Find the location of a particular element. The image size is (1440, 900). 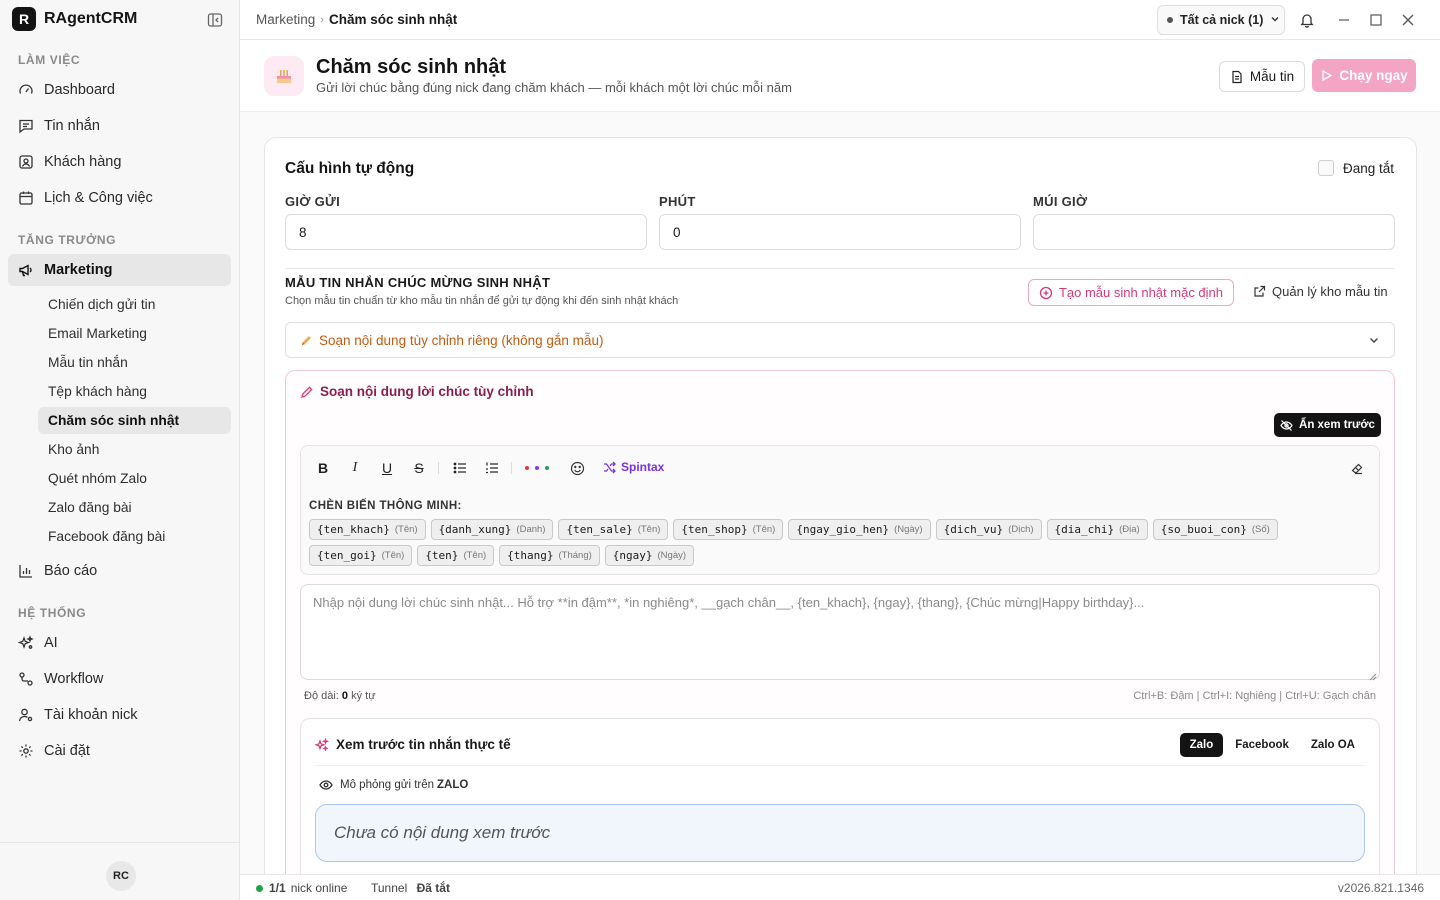

variable-code: {dia_chi} is located at coordinates (1084, 529).